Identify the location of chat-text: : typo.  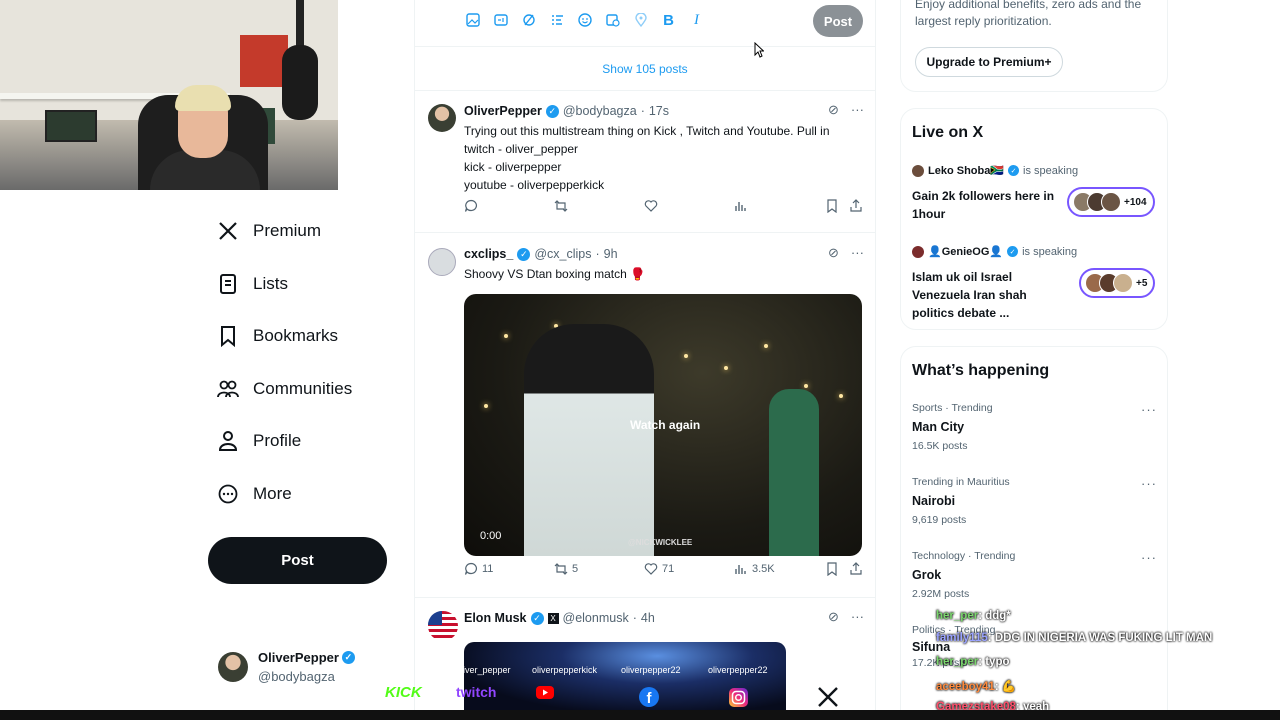
(994, 662).